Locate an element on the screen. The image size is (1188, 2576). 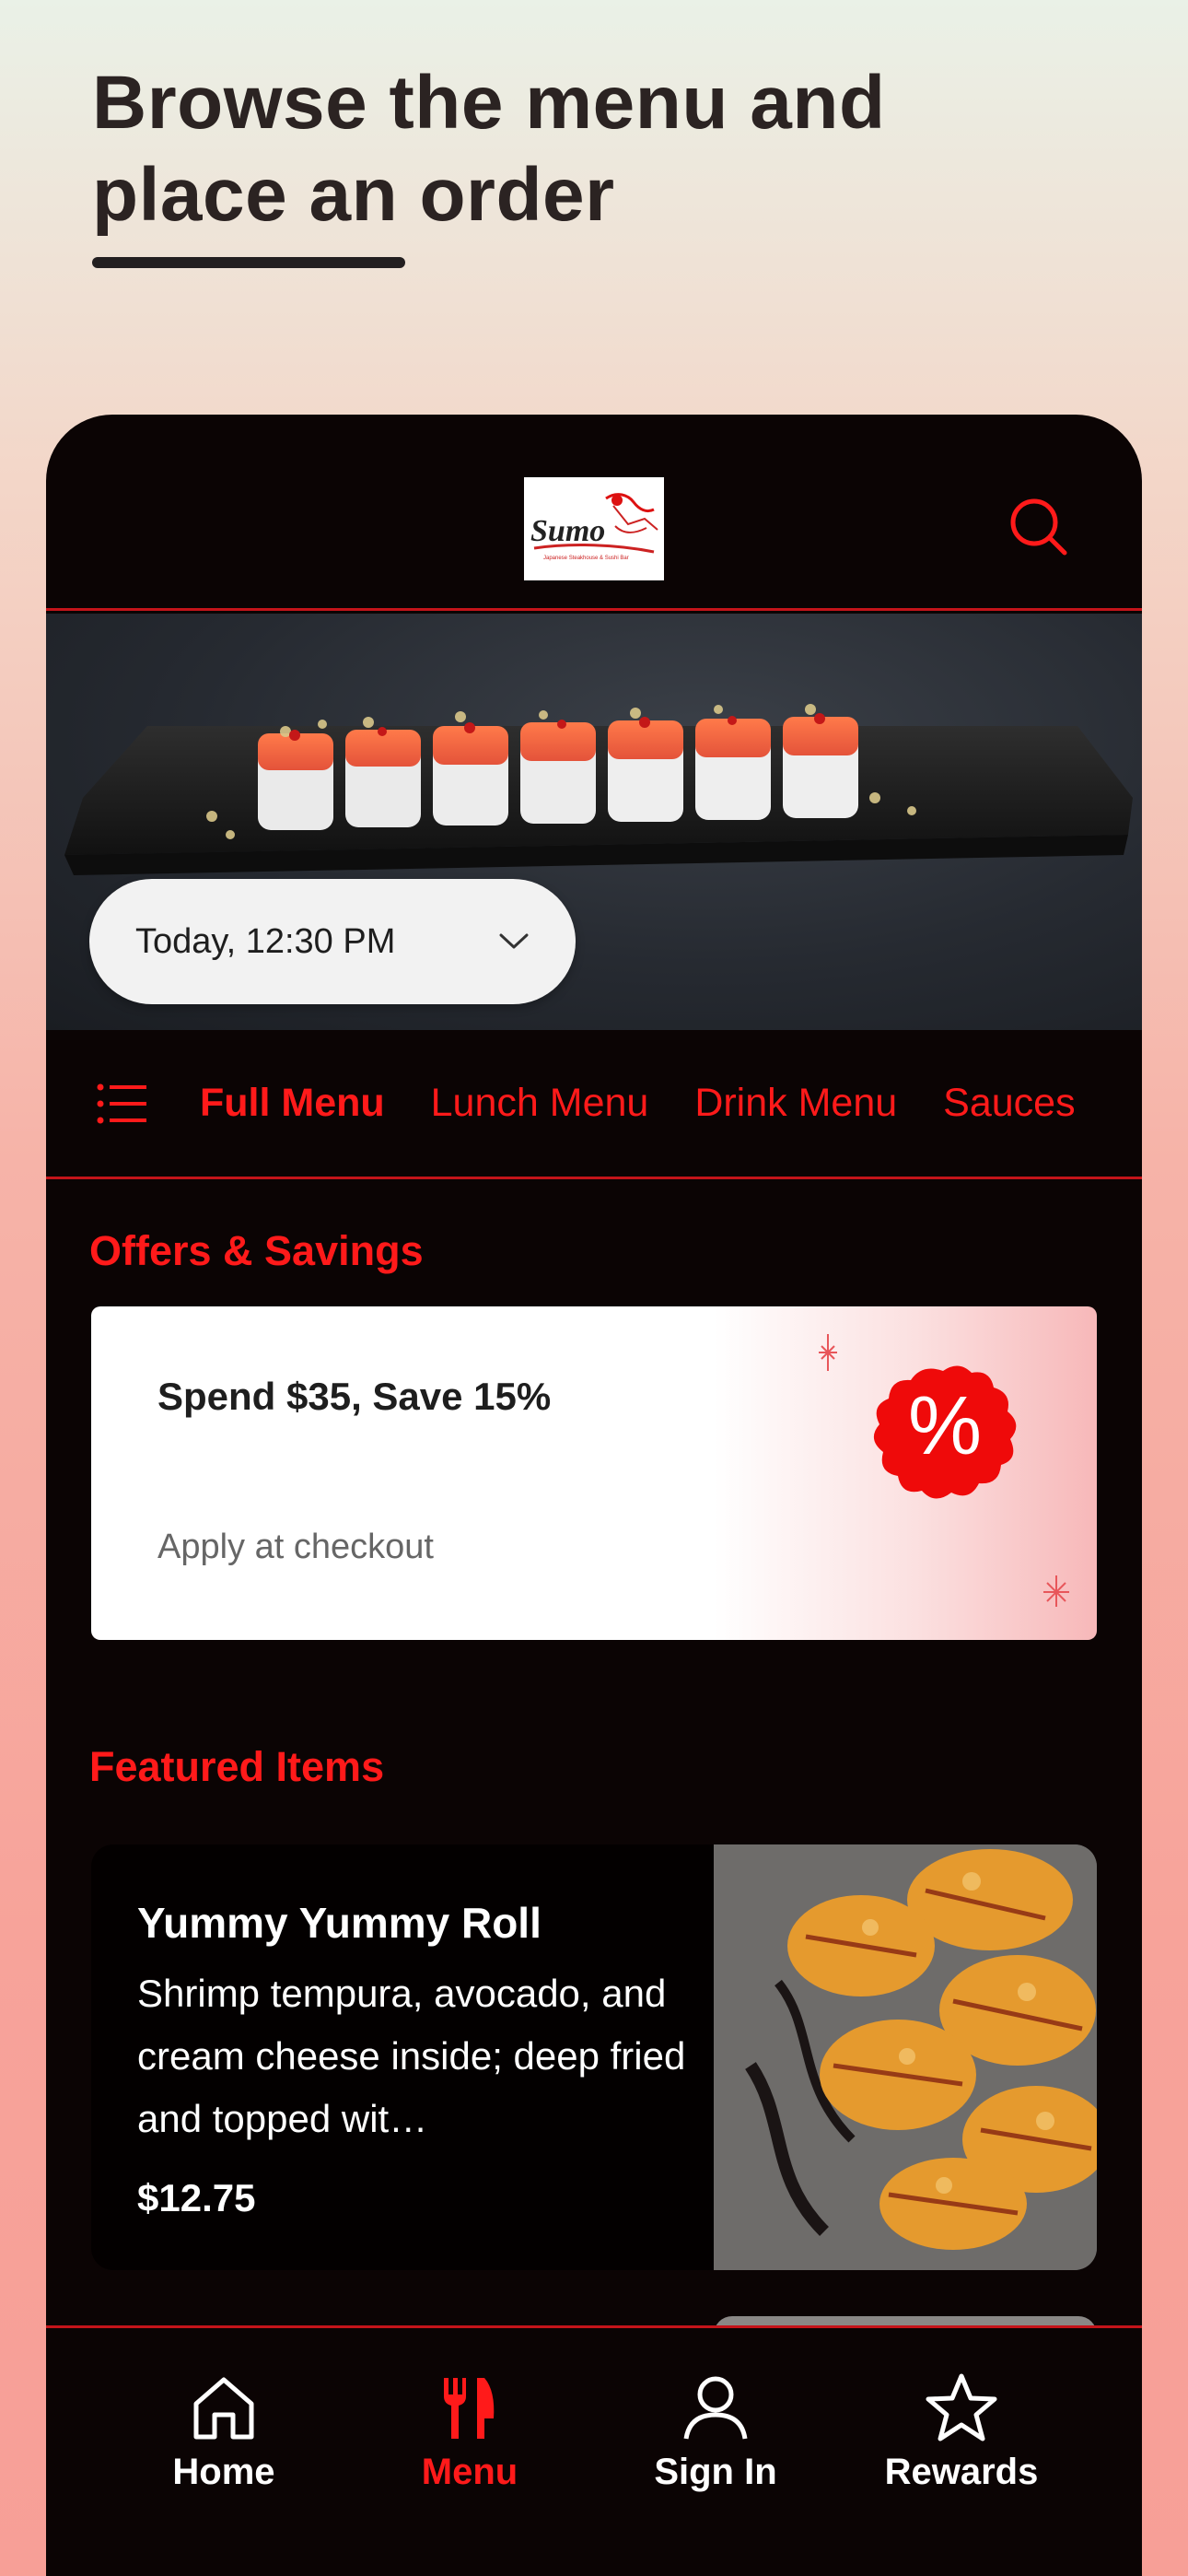
nav-home-label: Home is located at coordinates (223, 2472).